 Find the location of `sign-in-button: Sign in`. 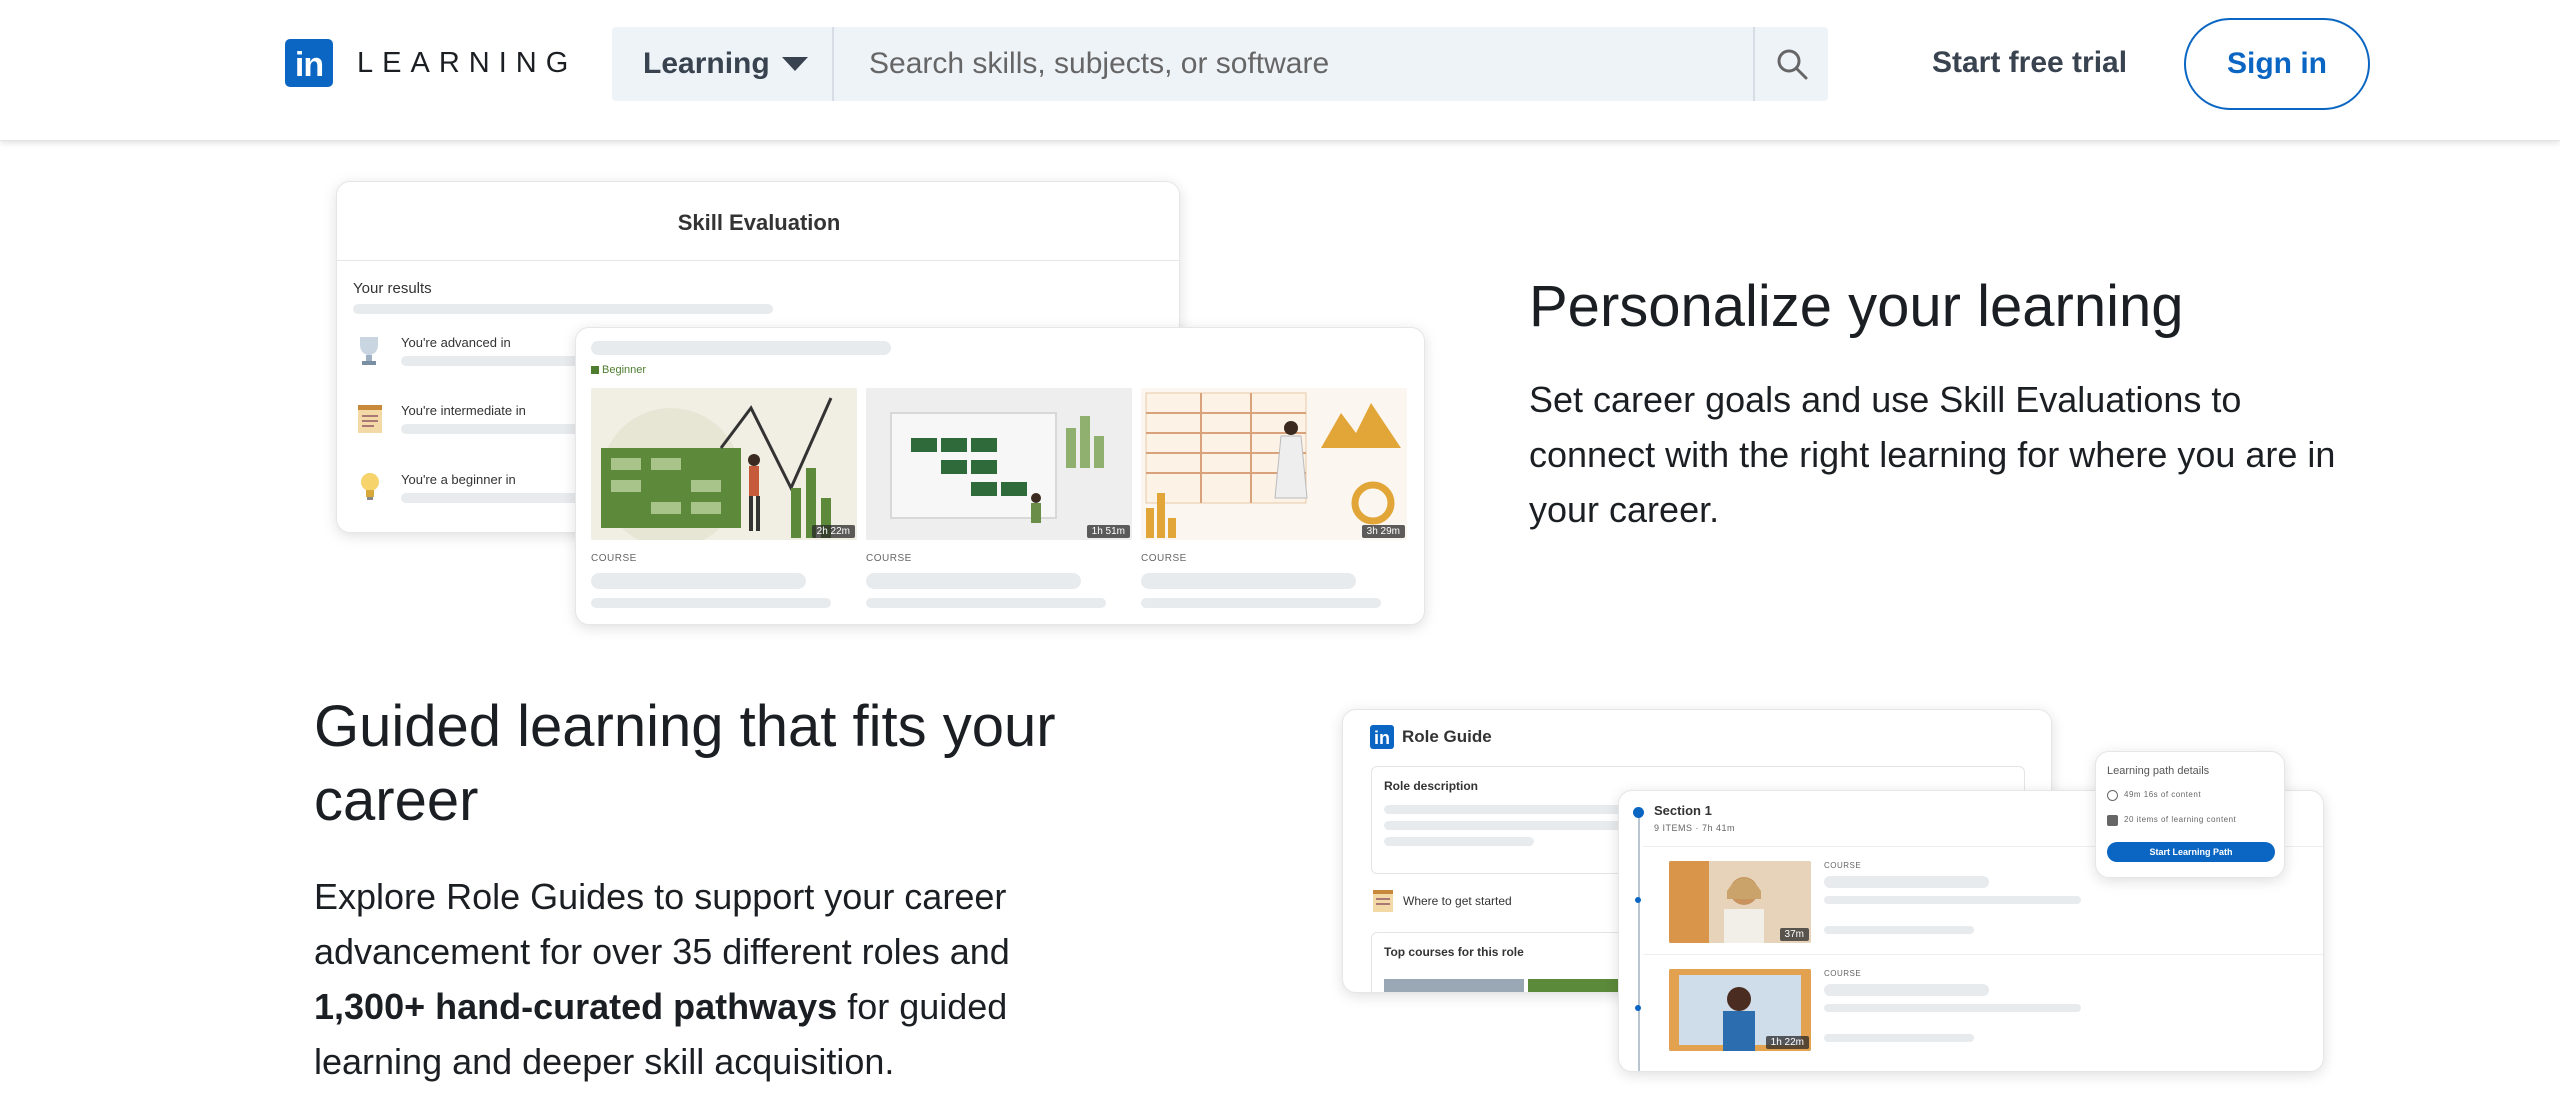

sign-in-button: Sign in is located at coordinates (2277, 64).